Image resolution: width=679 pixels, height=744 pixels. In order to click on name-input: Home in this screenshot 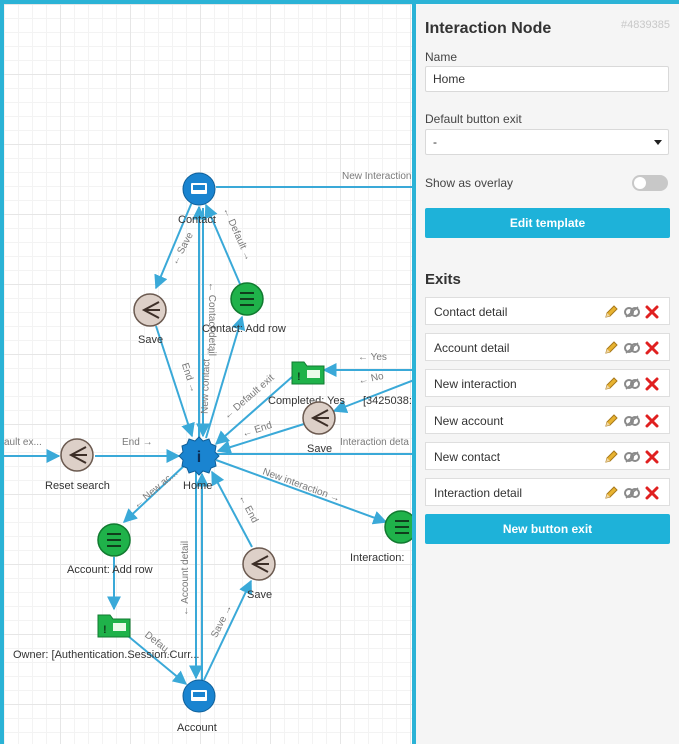, I will do `click(547, 79)`.